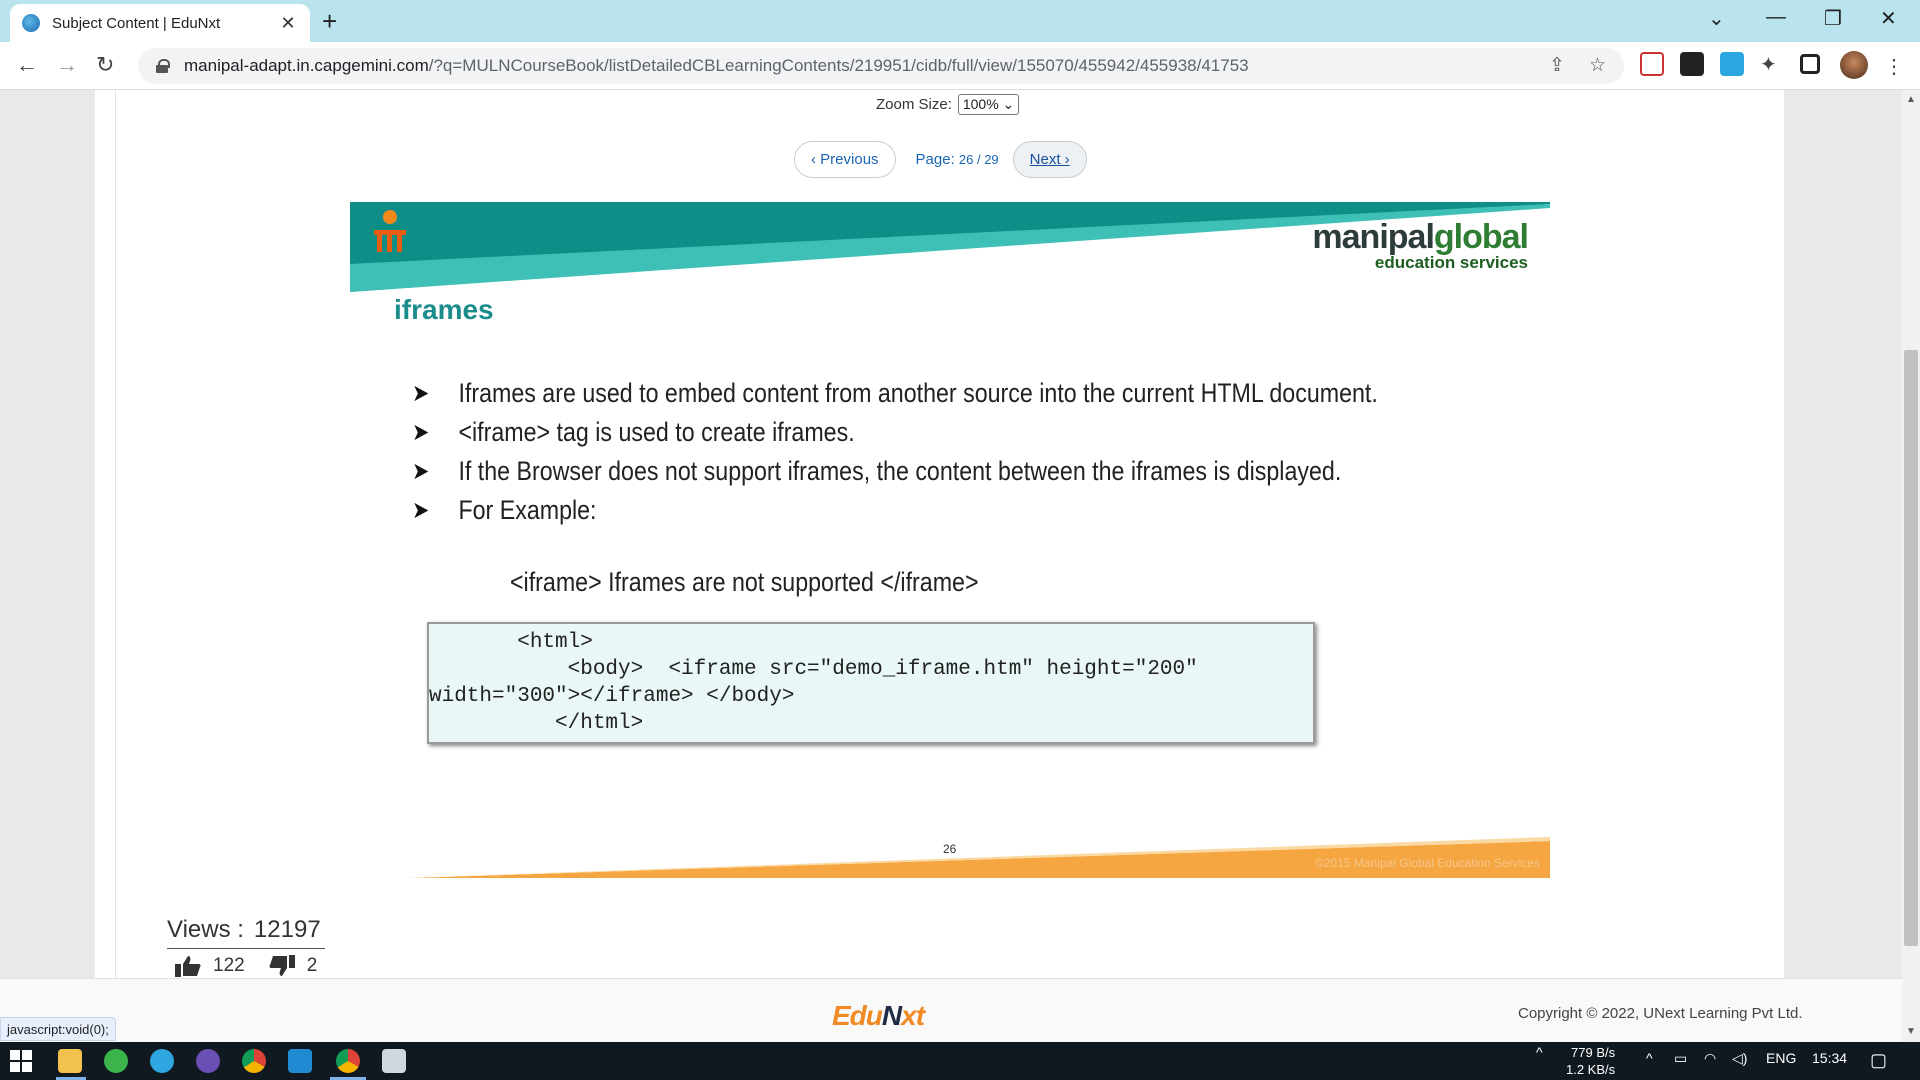 Image resolution: width=1920 pixels, height=1080 pixels. I want to click on browser-tab: Subject Content | EduNxt ✕, so click(160, 23).